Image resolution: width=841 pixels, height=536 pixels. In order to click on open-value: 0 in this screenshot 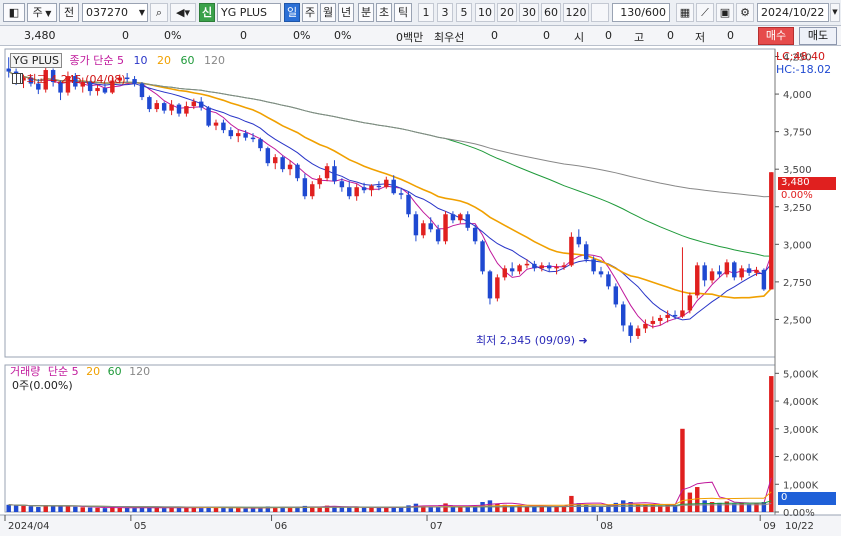, I will do `click(608, 35)`.